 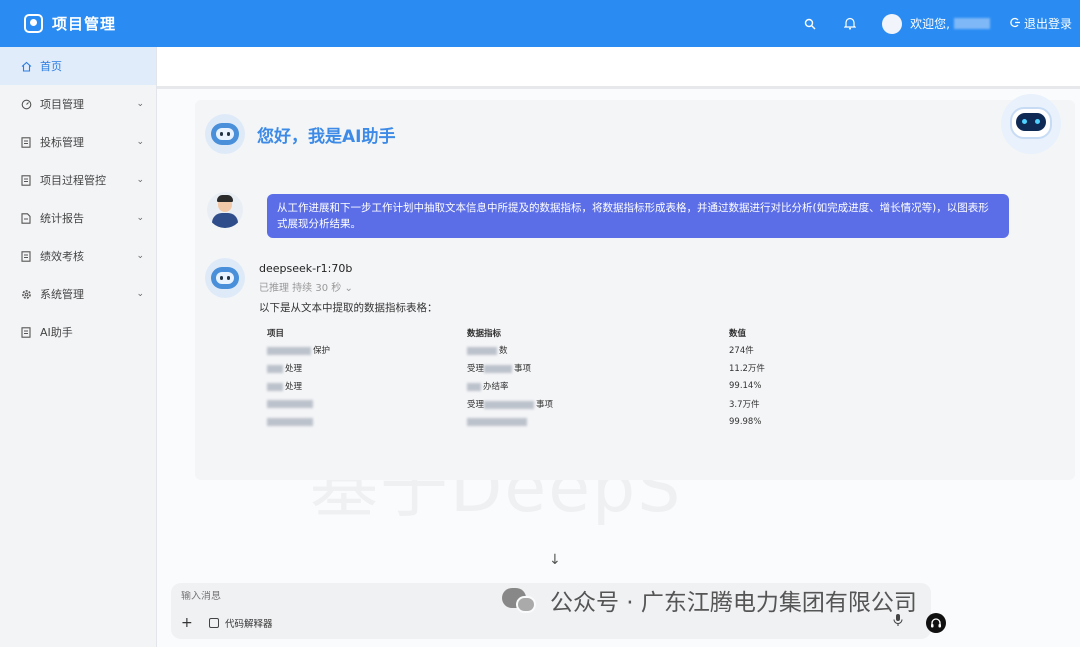 What do you see at coordinates (73, 180) in the screenshot?
I see `sidebar-item-label: 项目过程管控` at bounding box center [73, 180].